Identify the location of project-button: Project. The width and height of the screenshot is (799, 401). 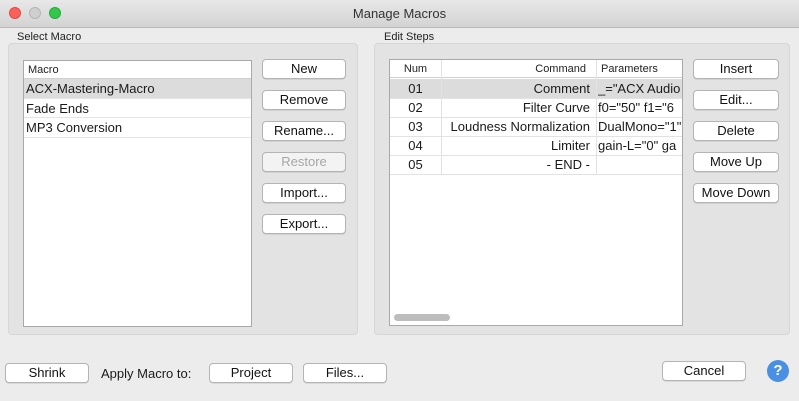
(251, 373).